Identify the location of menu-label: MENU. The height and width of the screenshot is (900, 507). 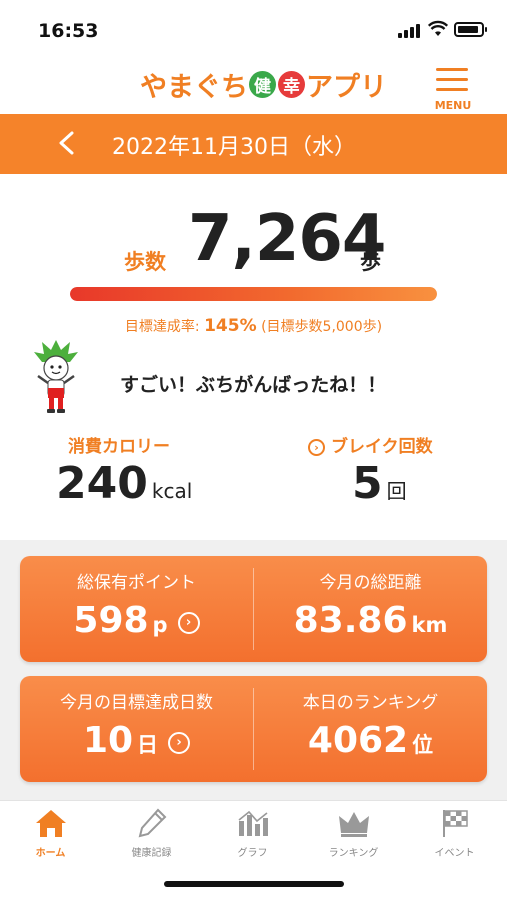
(453, 105).